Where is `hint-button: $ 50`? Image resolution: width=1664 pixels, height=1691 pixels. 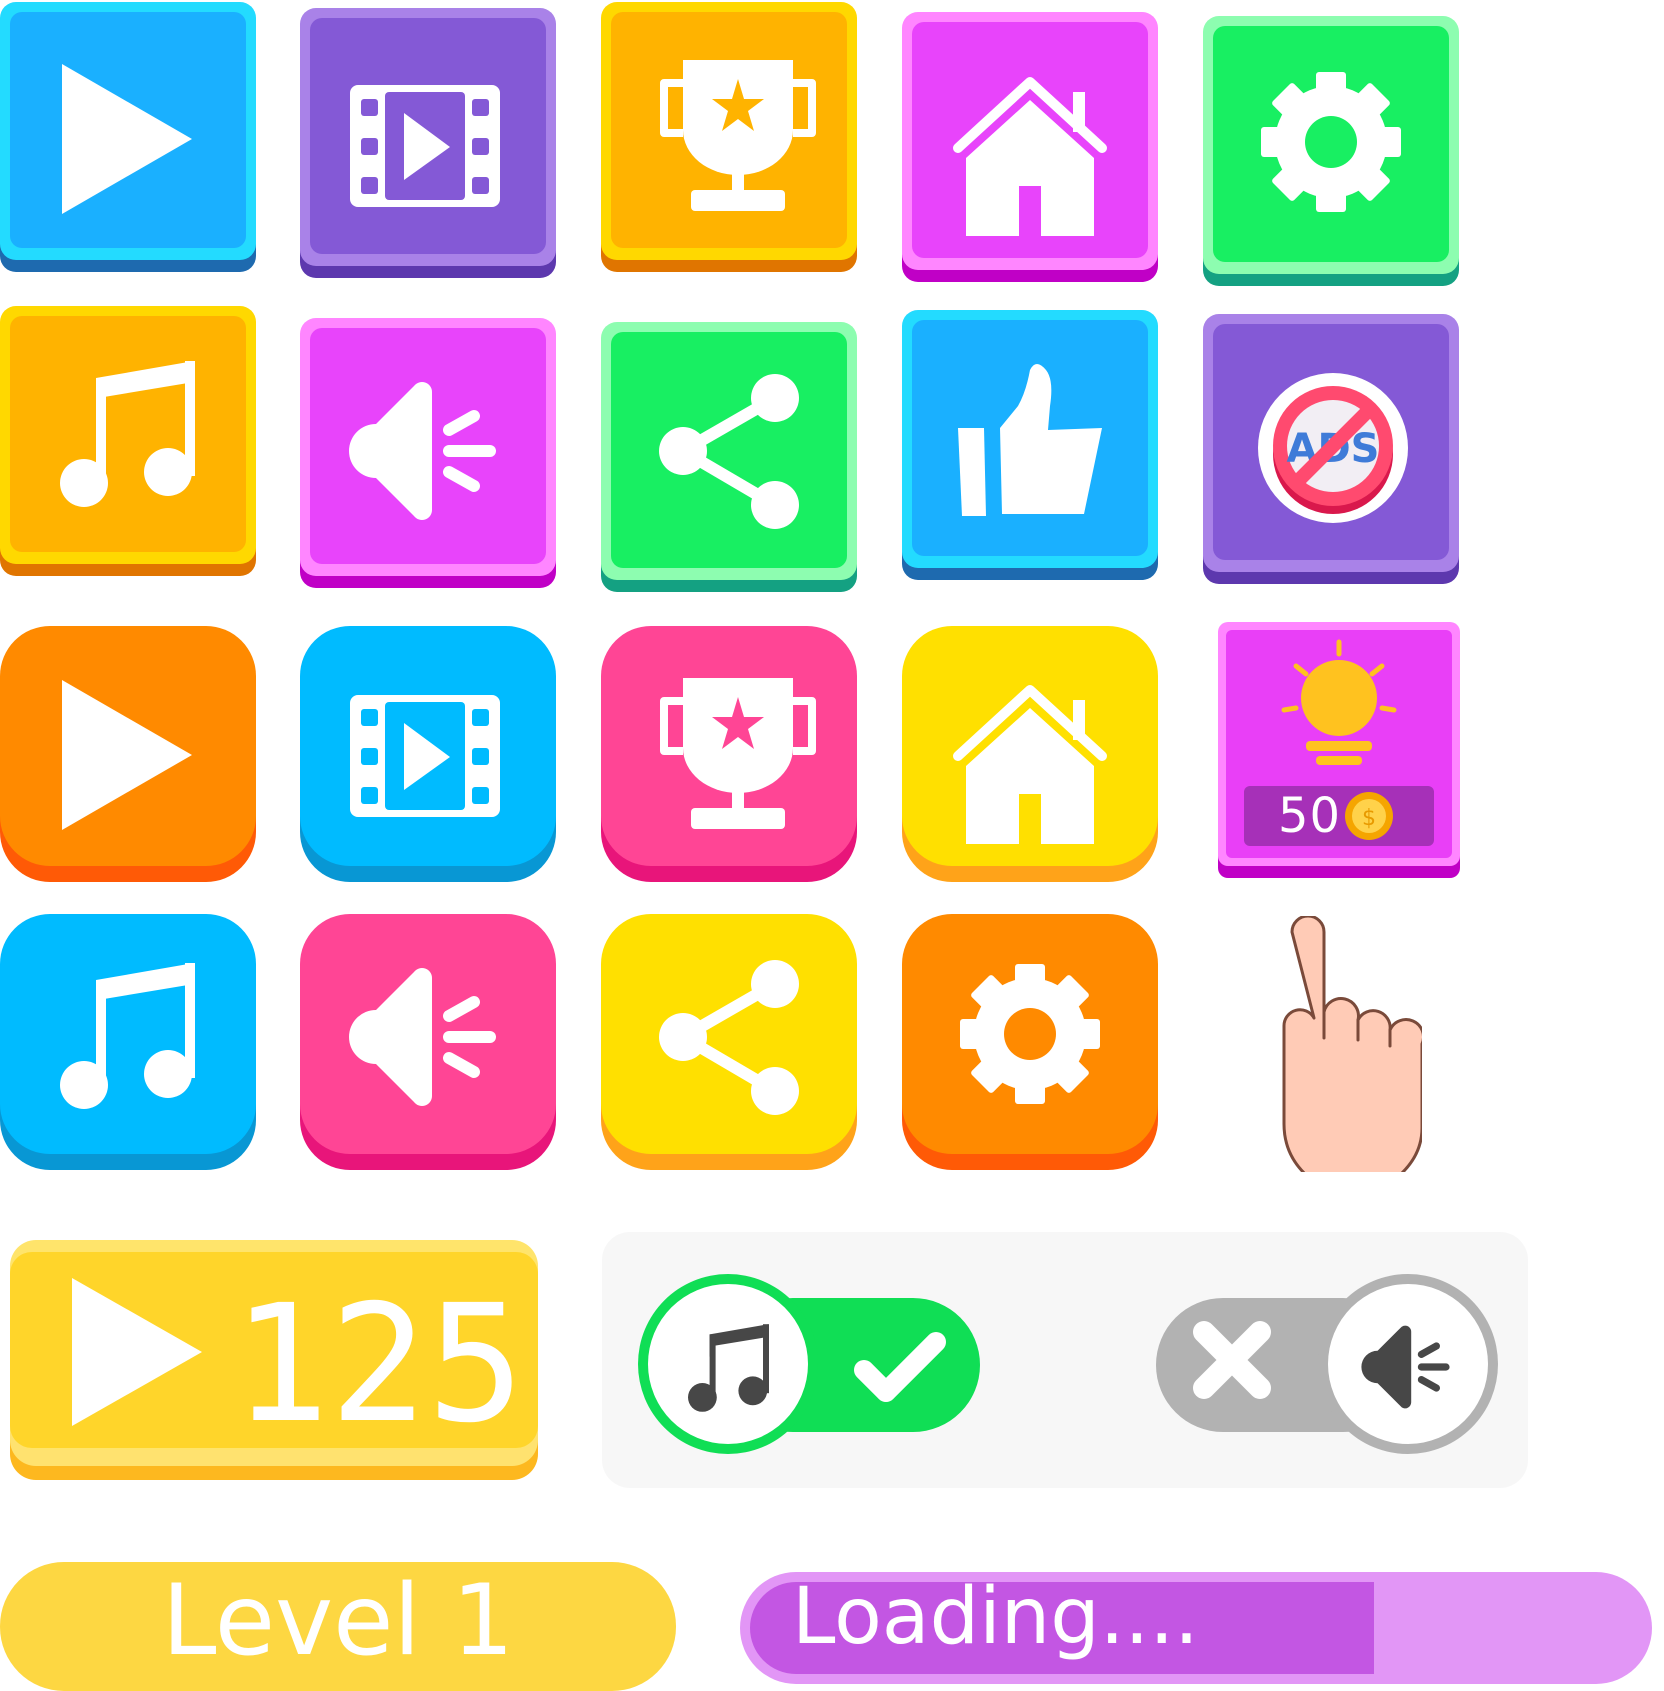 hint-button: $ 50 is located at coordinates (1339, 750).